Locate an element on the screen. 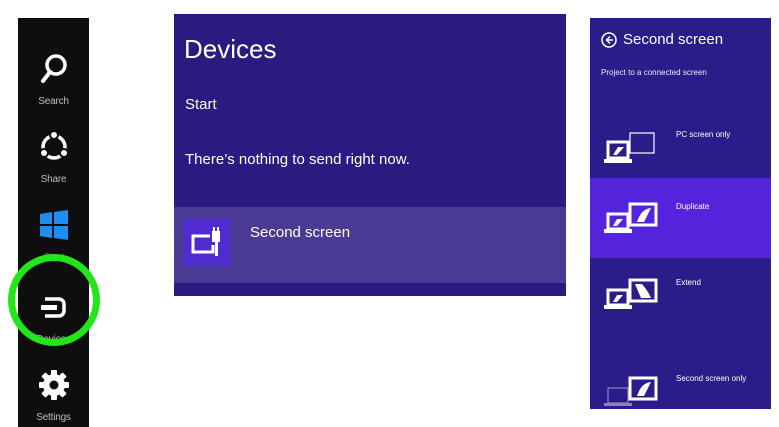  option-second-screen-only-label: Second screen only is located at coordinates (711, 378).